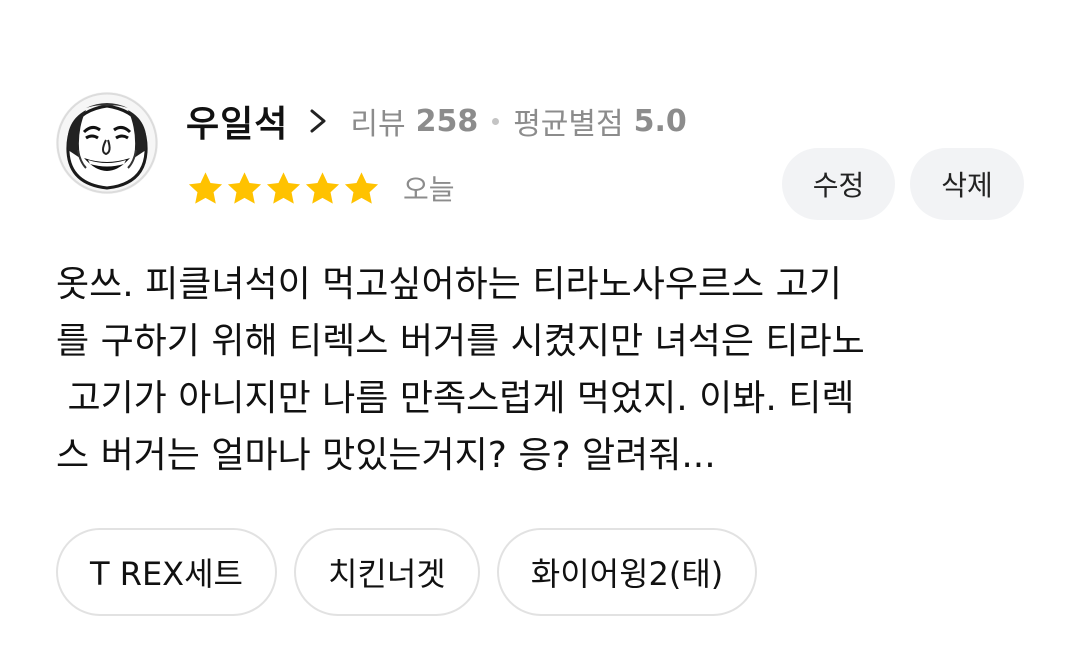 Image resolution: width=1080 pixels, height=660 pixels. I want to click on rating-row: 오늘, so click(320, 188).